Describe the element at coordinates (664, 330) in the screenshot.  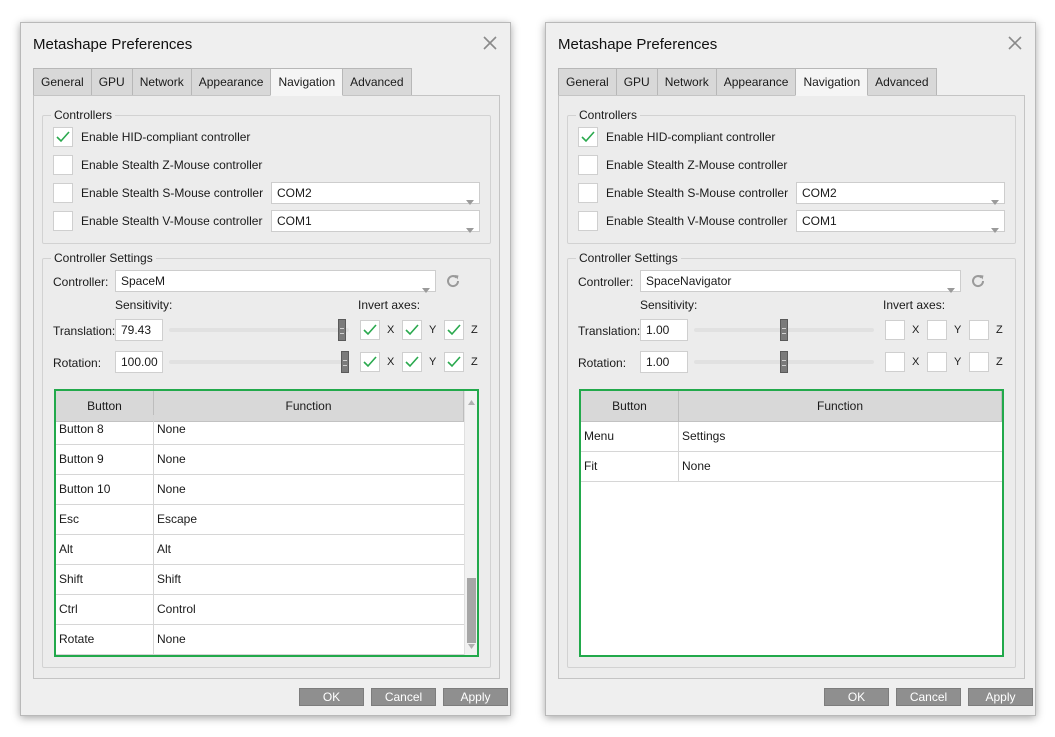
I see `translation-input: 1.00` at that location.